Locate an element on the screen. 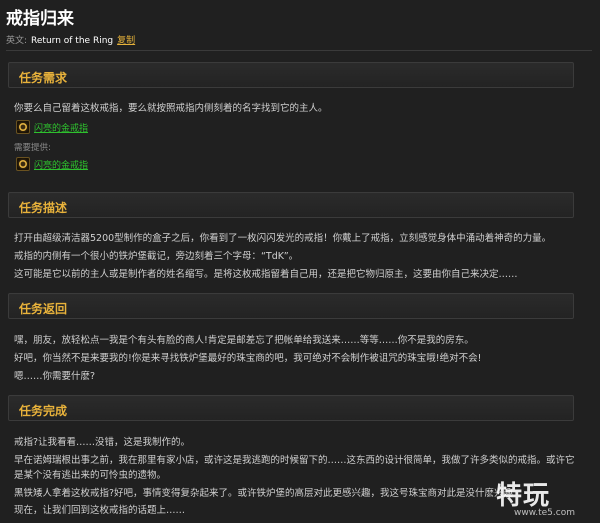  english-name-label: 英文: is located at coordinates (17, 41).